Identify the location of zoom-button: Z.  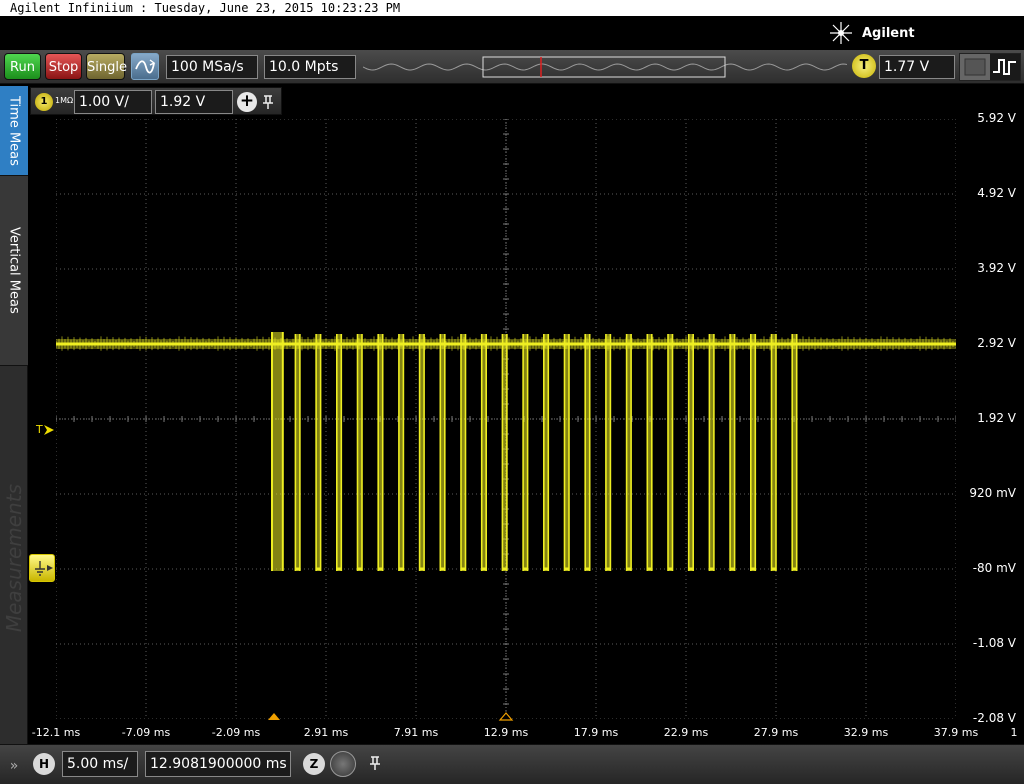
(314, 764).